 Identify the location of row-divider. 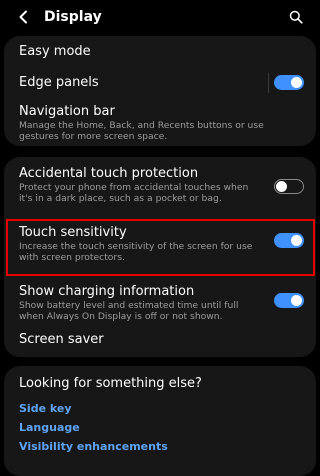
(268, 83).